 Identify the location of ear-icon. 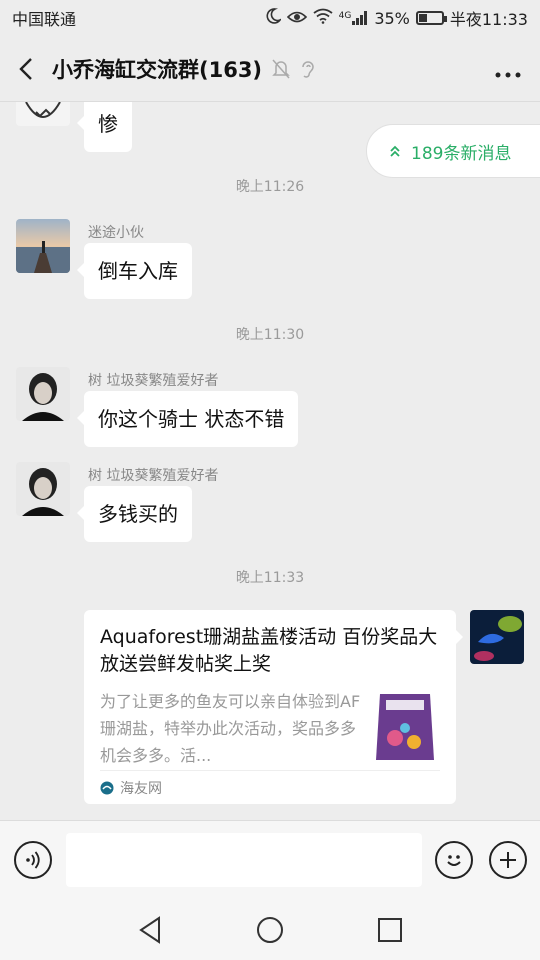
(308, 69).